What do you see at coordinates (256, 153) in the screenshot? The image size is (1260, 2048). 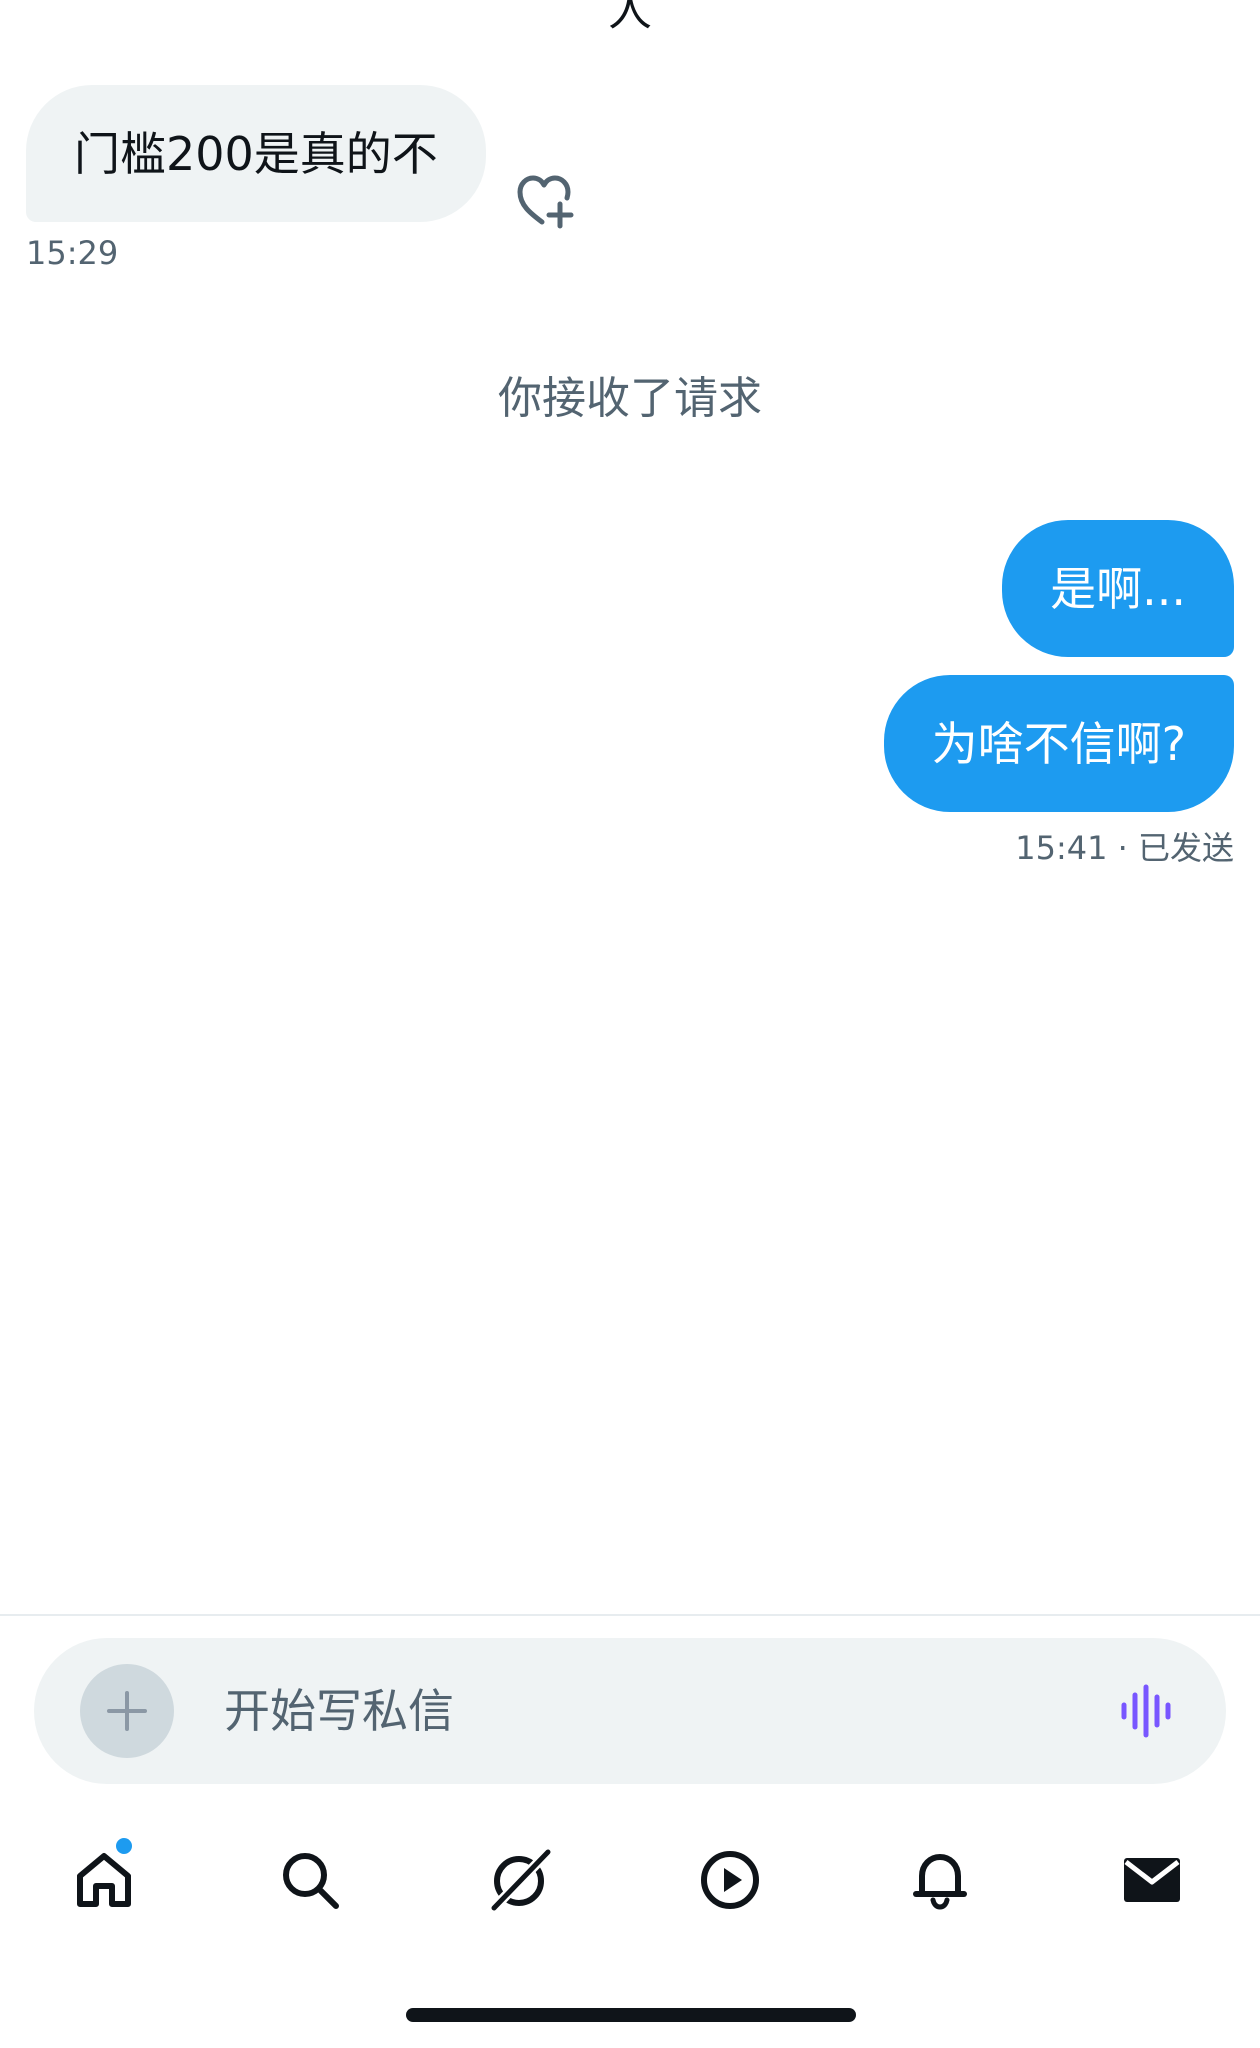 I see `incoming-message-bubble: 门槛200是真的不` at bounding box center [256, 153].